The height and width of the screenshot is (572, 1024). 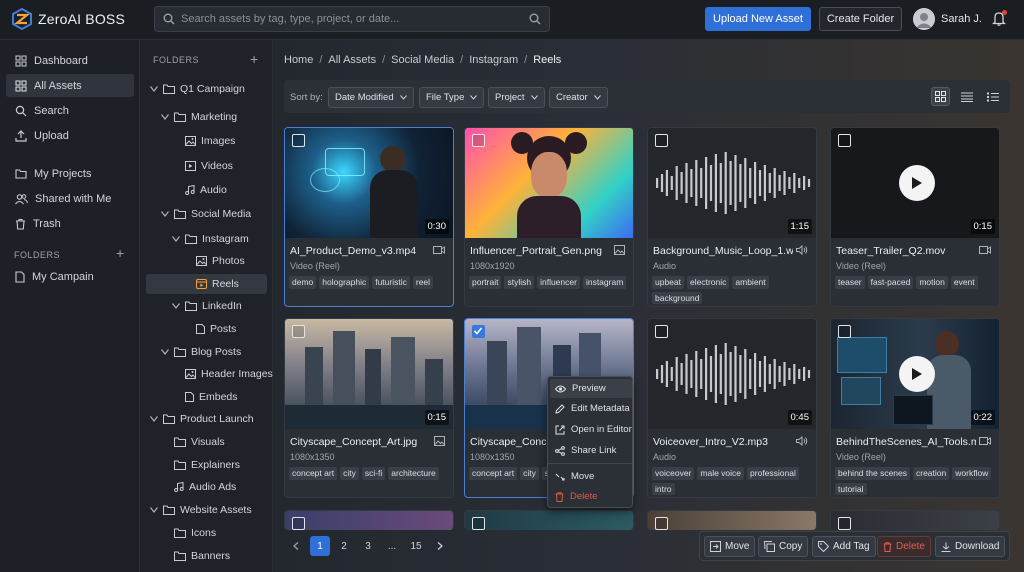 I want to click on next-page-chevron-icon, so click(x=440, y=546).